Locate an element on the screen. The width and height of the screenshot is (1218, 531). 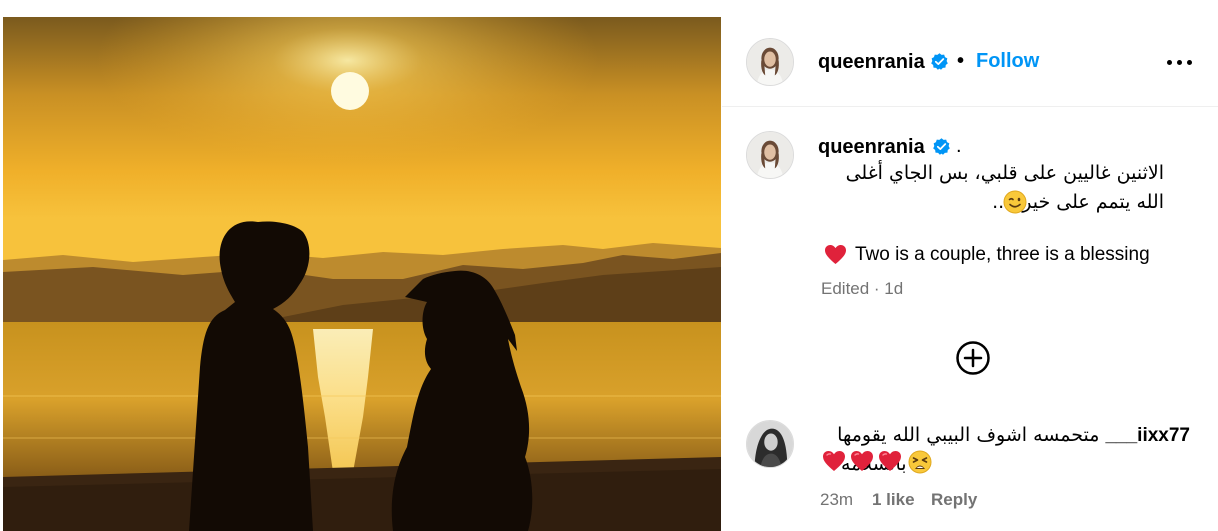
commenter-avatar is located at coordinates (770, 444).